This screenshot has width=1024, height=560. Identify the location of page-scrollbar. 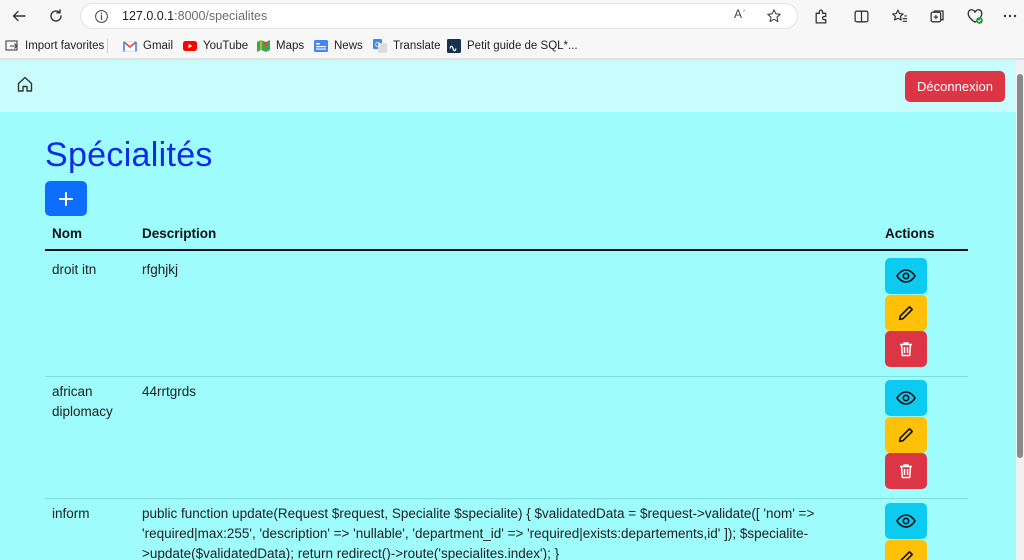
(1020, 310).